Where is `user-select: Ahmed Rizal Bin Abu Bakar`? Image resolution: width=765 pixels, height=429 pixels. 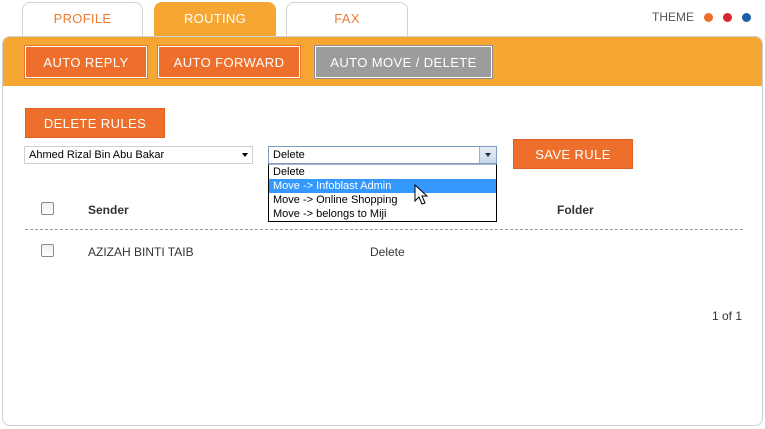
user-select: Ahmed Rizal Bin Abu Bakar is located at coordinates (138, 155).